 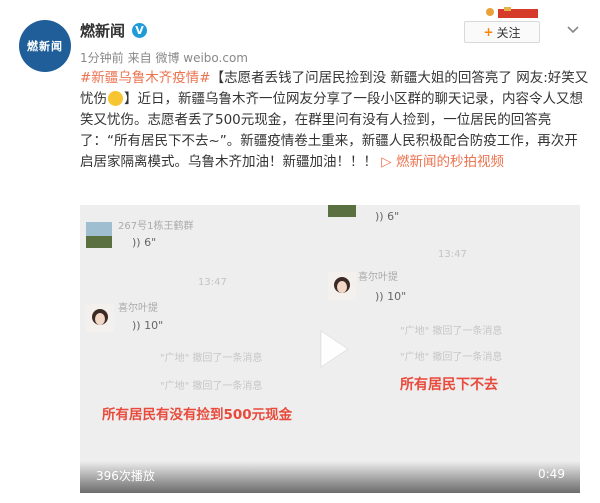 What do you see at coordinates (139, 30) in the screenshot?
I see `verified-v-icon: V` at bounding box center [139, 30].